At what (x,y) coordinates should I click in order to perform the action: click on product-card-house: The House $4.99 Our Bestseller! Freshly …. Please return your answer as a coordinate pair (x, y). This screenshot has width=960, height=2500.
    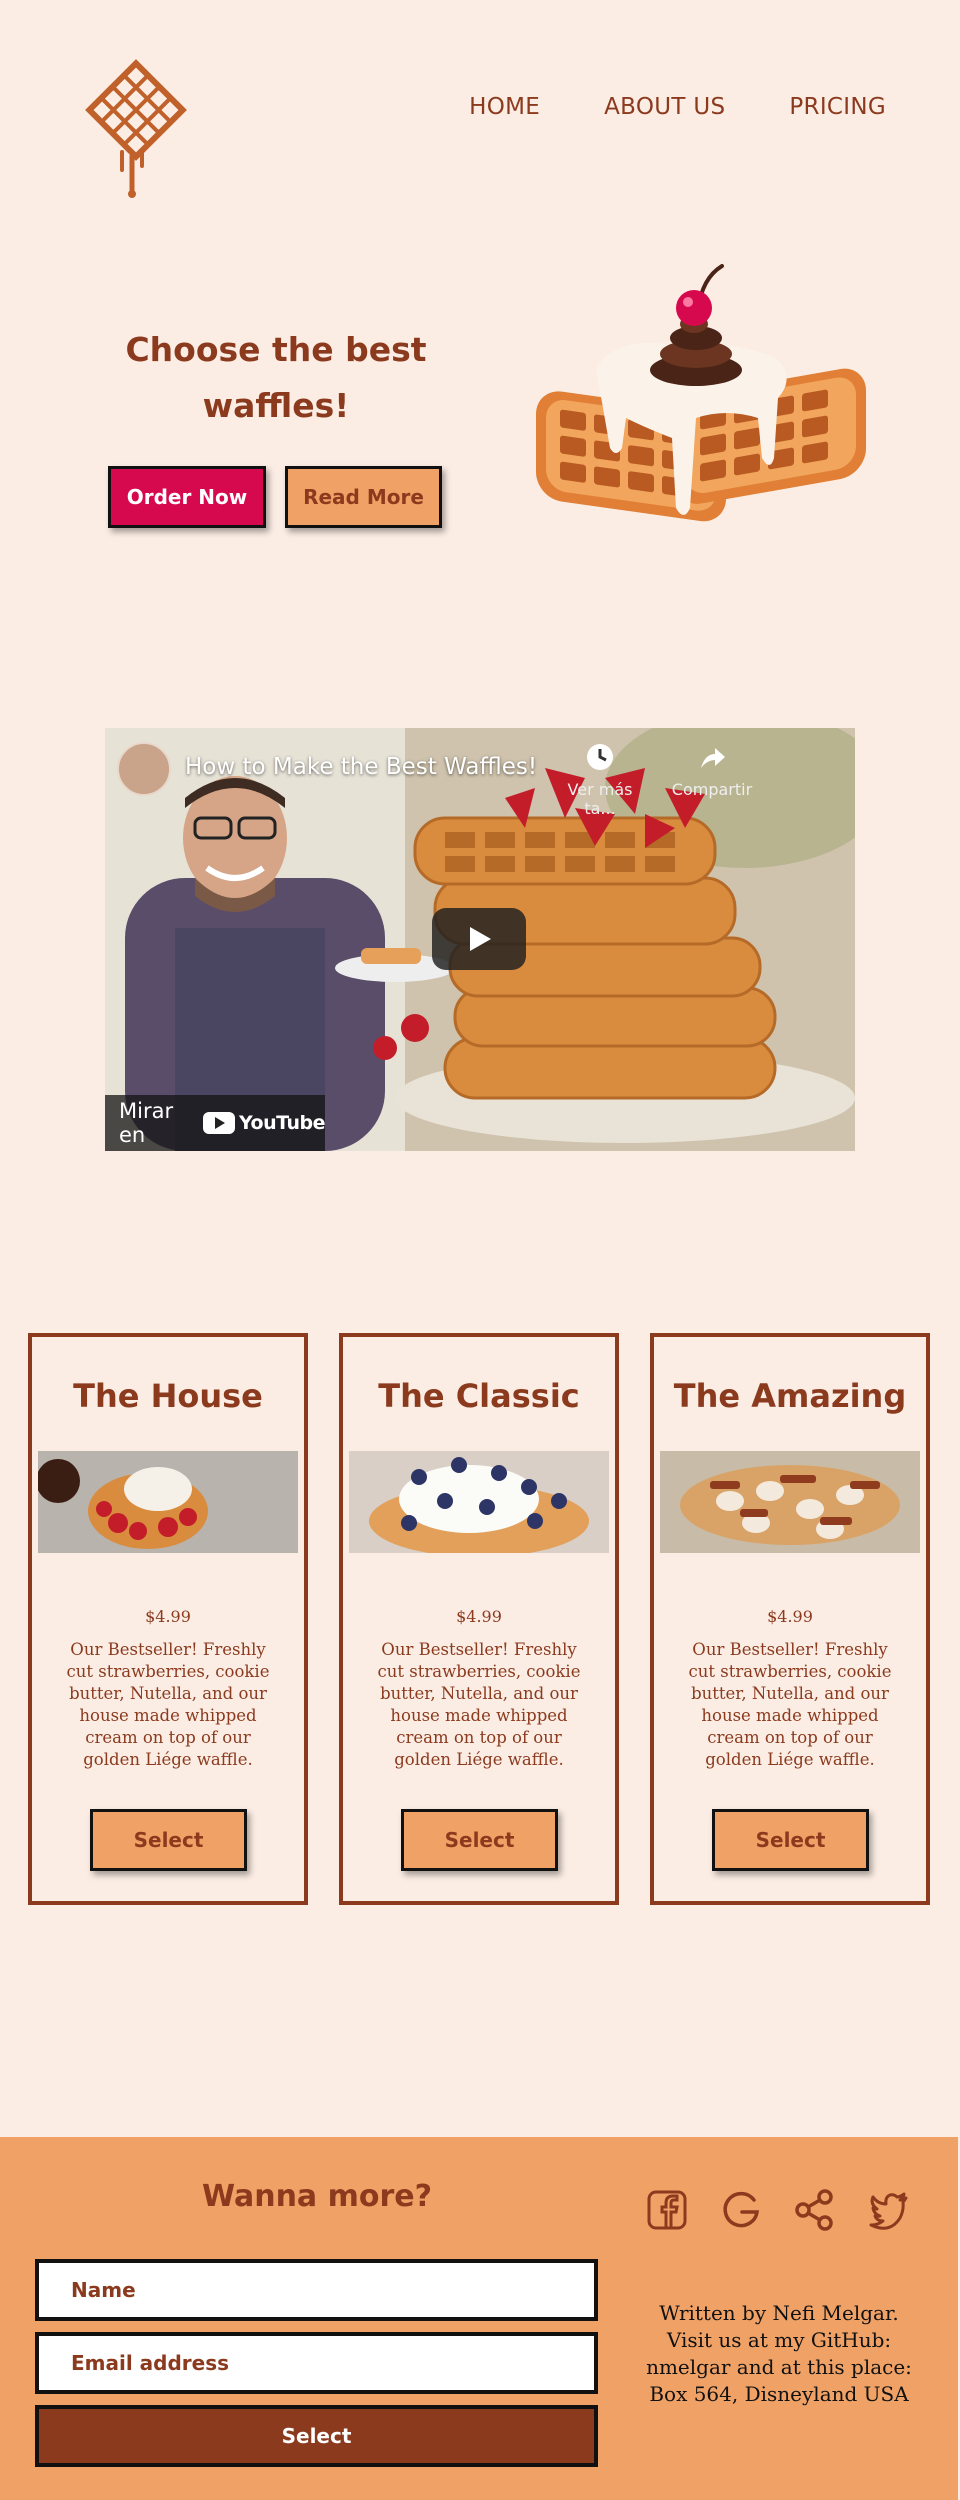
    Looking at the image, I should click on (168, 1619).